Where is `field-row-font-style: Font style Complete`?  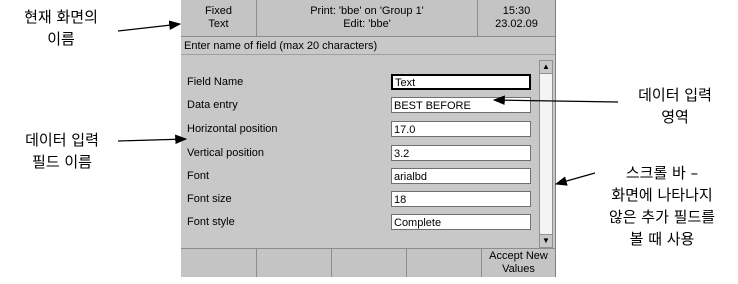 field-row-font-style: Font style Complete is located at coordinates (359, 223).